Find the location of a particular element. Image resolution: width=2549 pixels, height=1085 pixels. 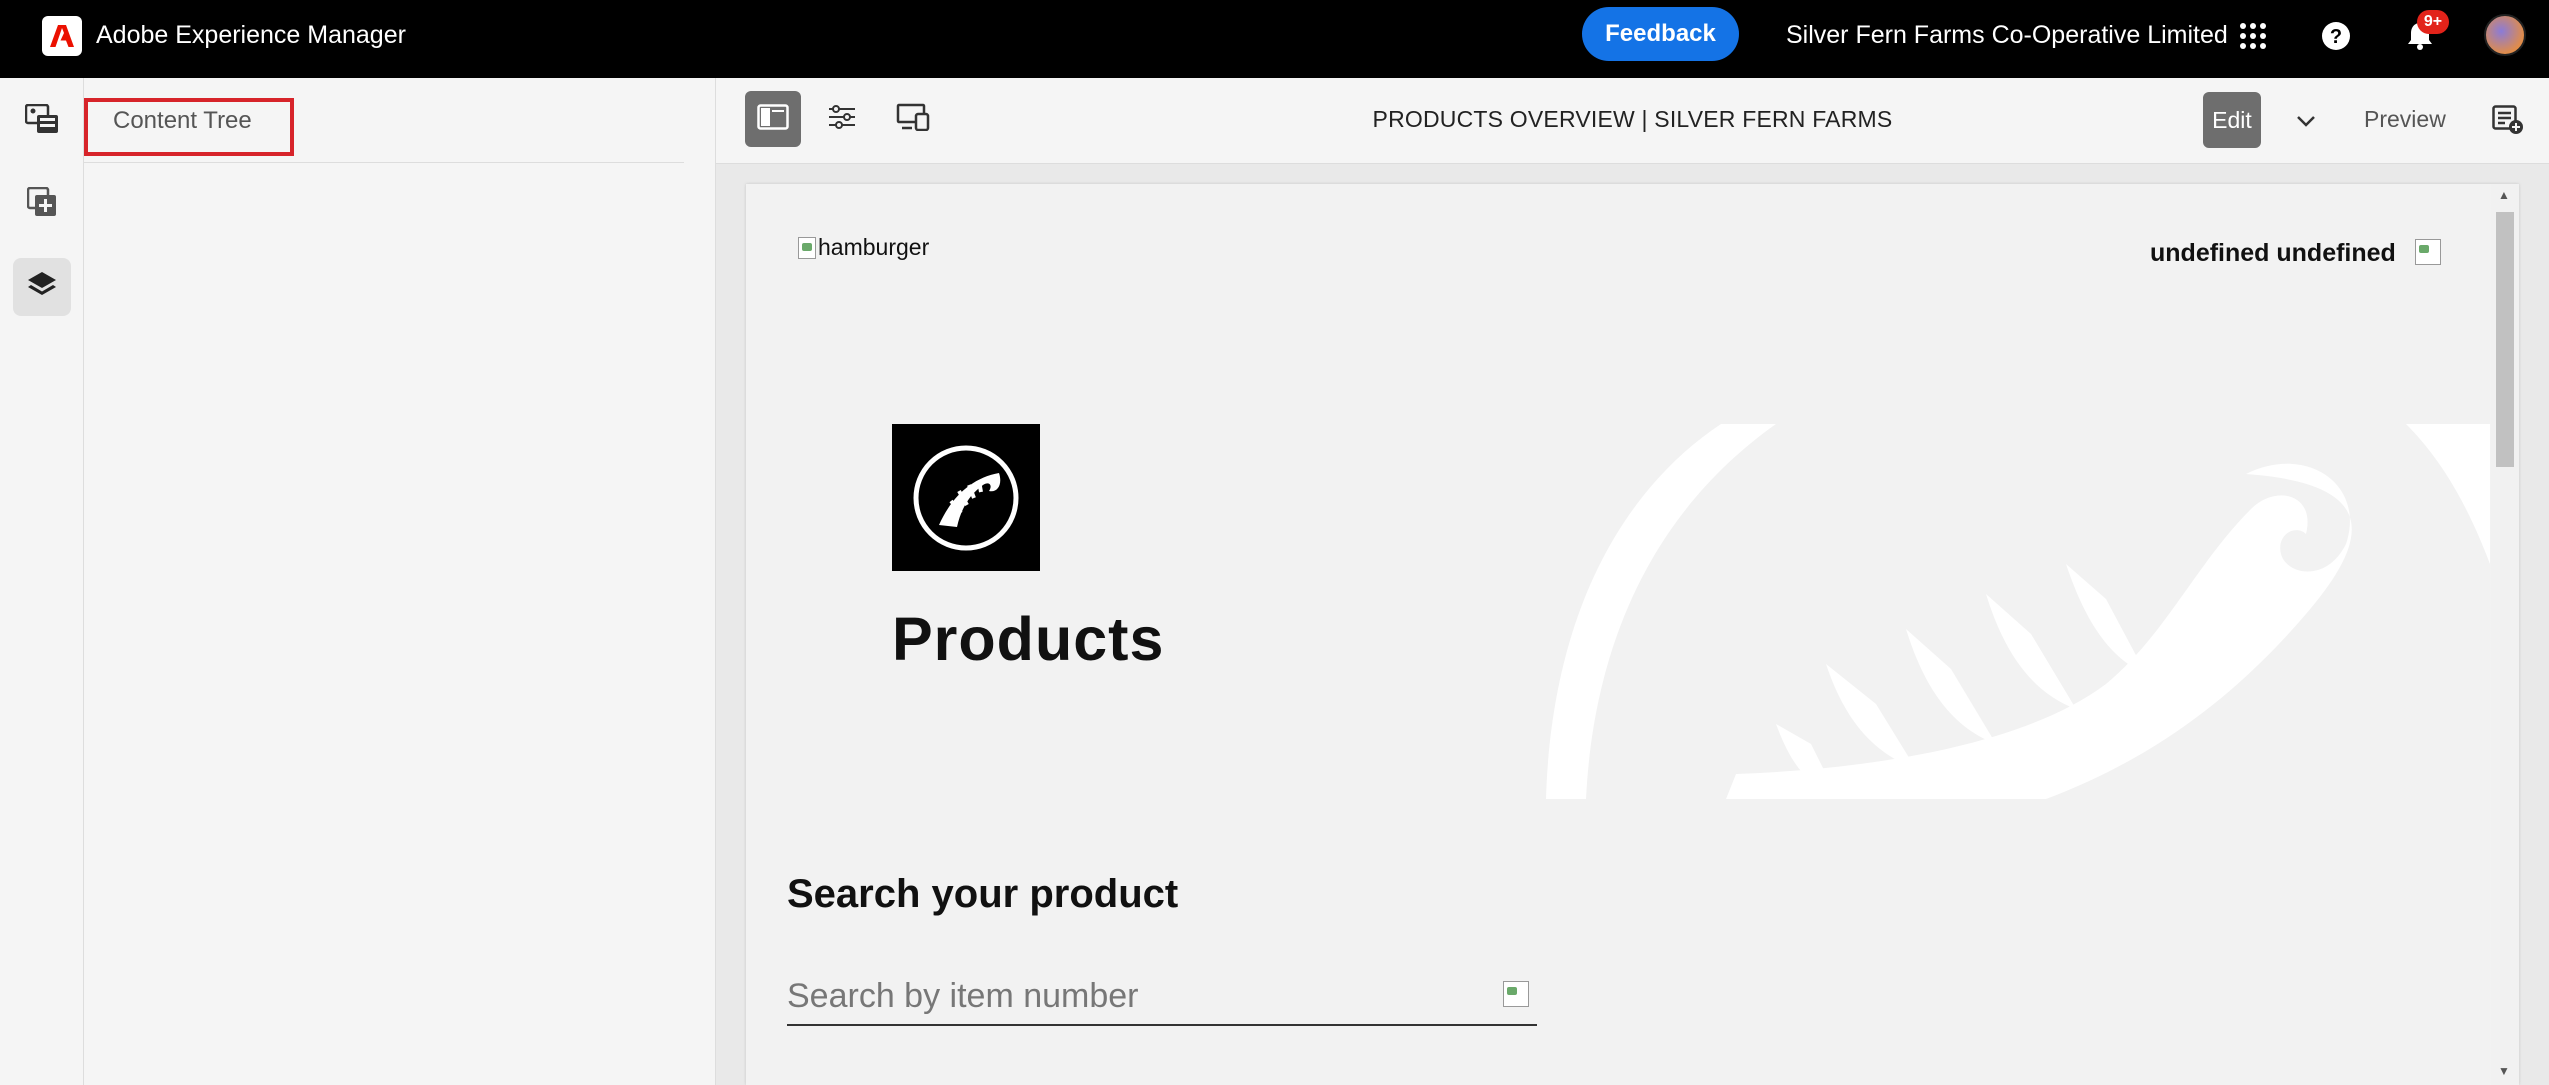

user-name-label: undefined undefined is located at coordinates (2273, 253).